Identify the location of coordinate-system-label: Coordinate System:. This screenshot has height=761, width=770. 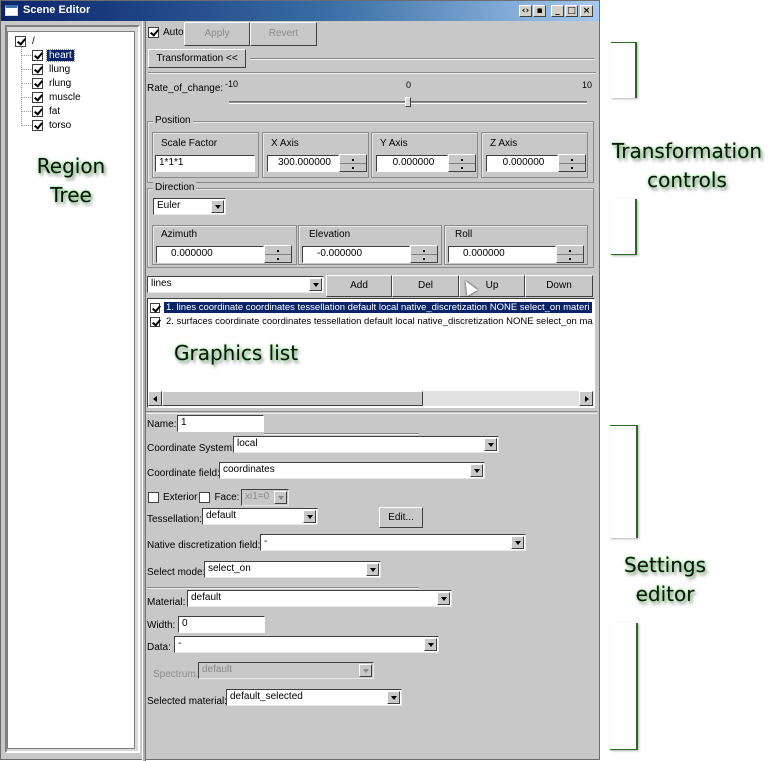
(191, 448).